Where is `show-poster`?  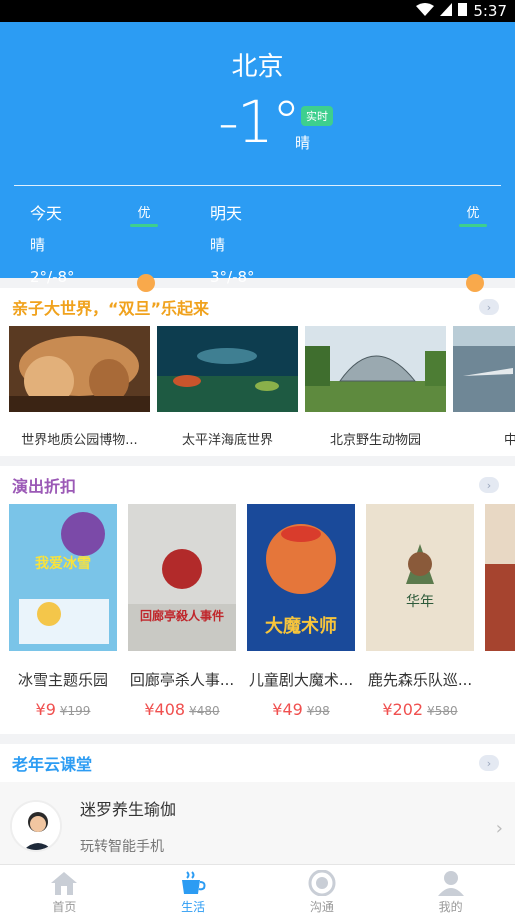
show-poster is located at coordinates (500, 577).